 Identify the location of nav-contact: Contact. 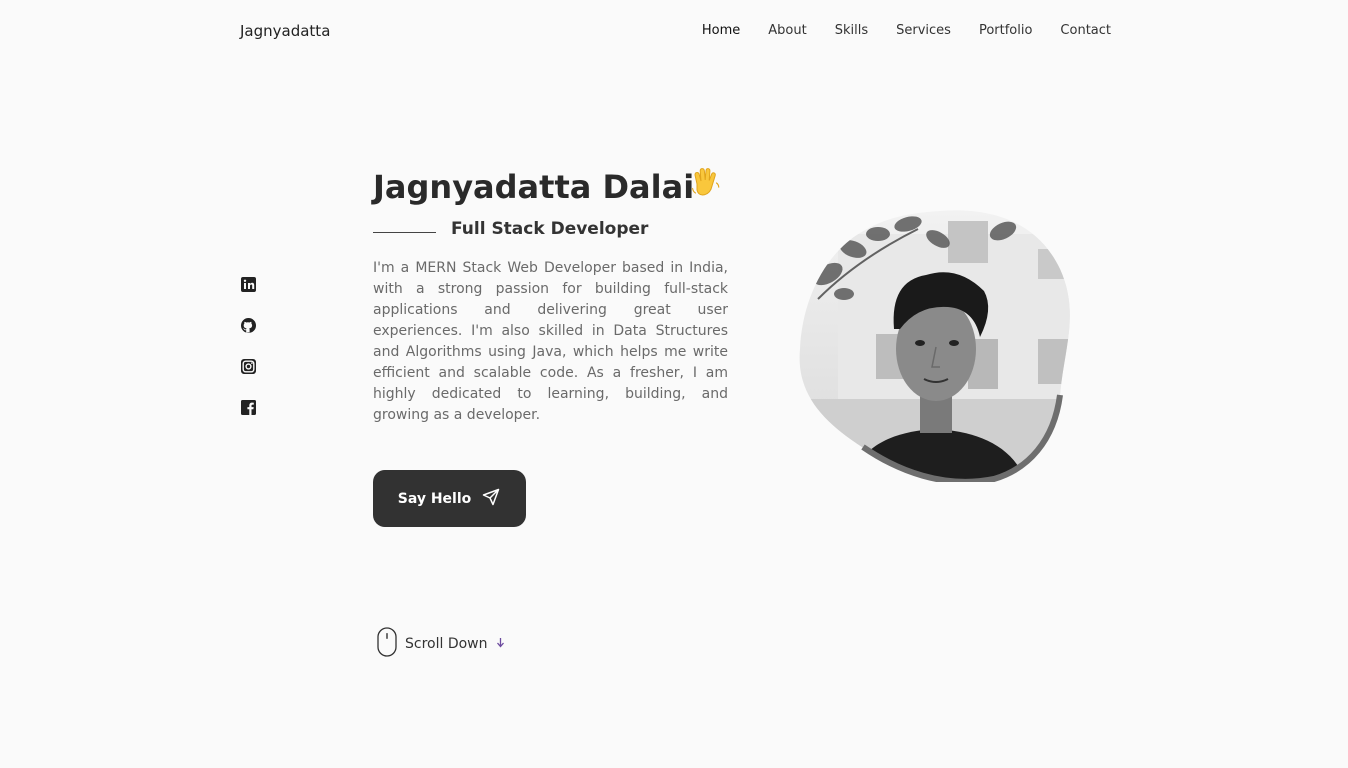
(1085, 30).